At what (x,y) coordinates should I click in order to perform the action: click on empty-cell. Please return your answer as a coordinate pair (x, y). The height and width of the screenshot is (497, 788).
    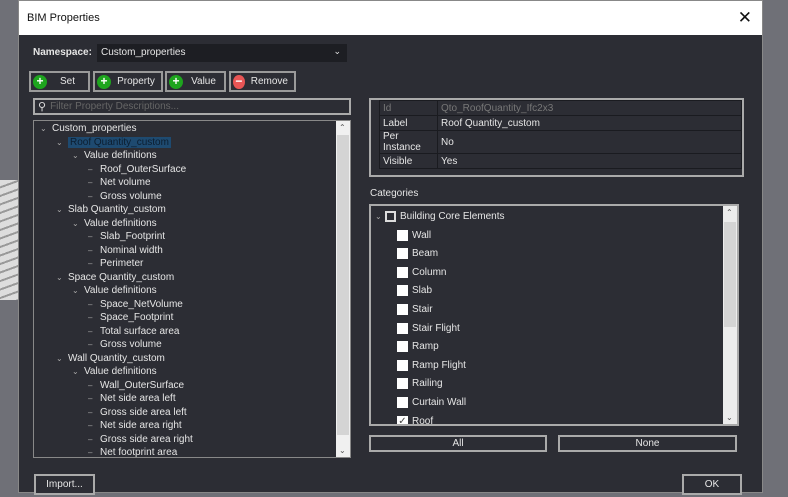
    Looking at the image, I should click on (590, 176).